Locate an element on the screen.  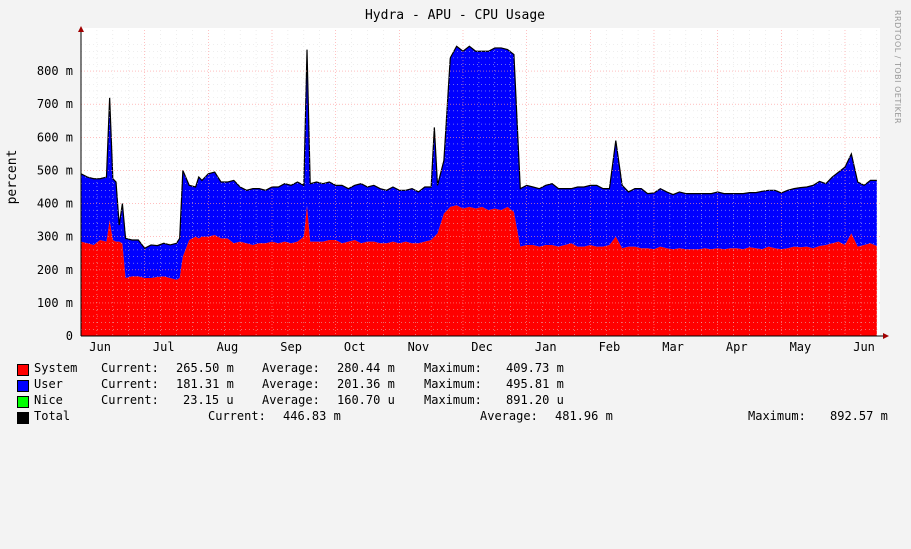
legend-name-total: Total is located at coordinates (52, 416).